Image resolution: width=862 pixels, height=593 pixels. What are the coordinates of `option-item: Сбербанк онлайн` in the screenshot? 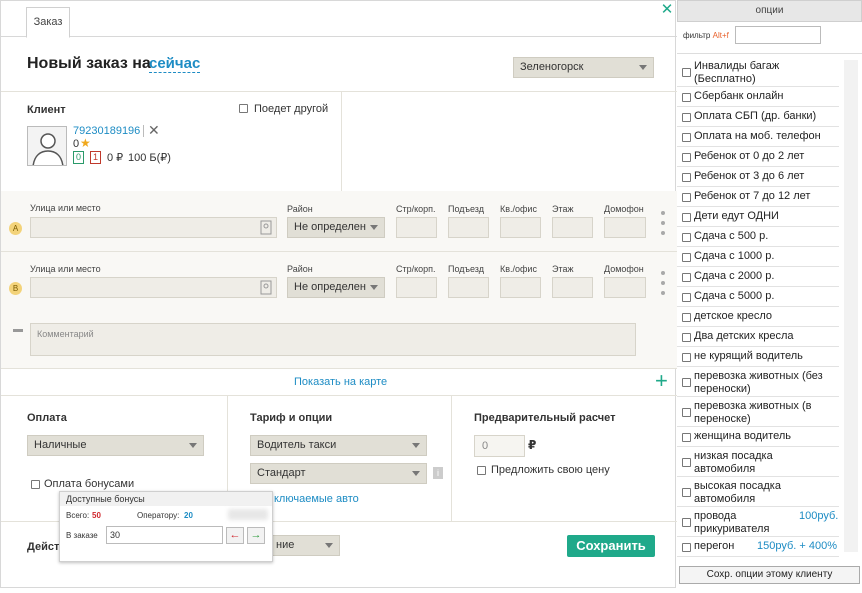 It's located at (758, 97).